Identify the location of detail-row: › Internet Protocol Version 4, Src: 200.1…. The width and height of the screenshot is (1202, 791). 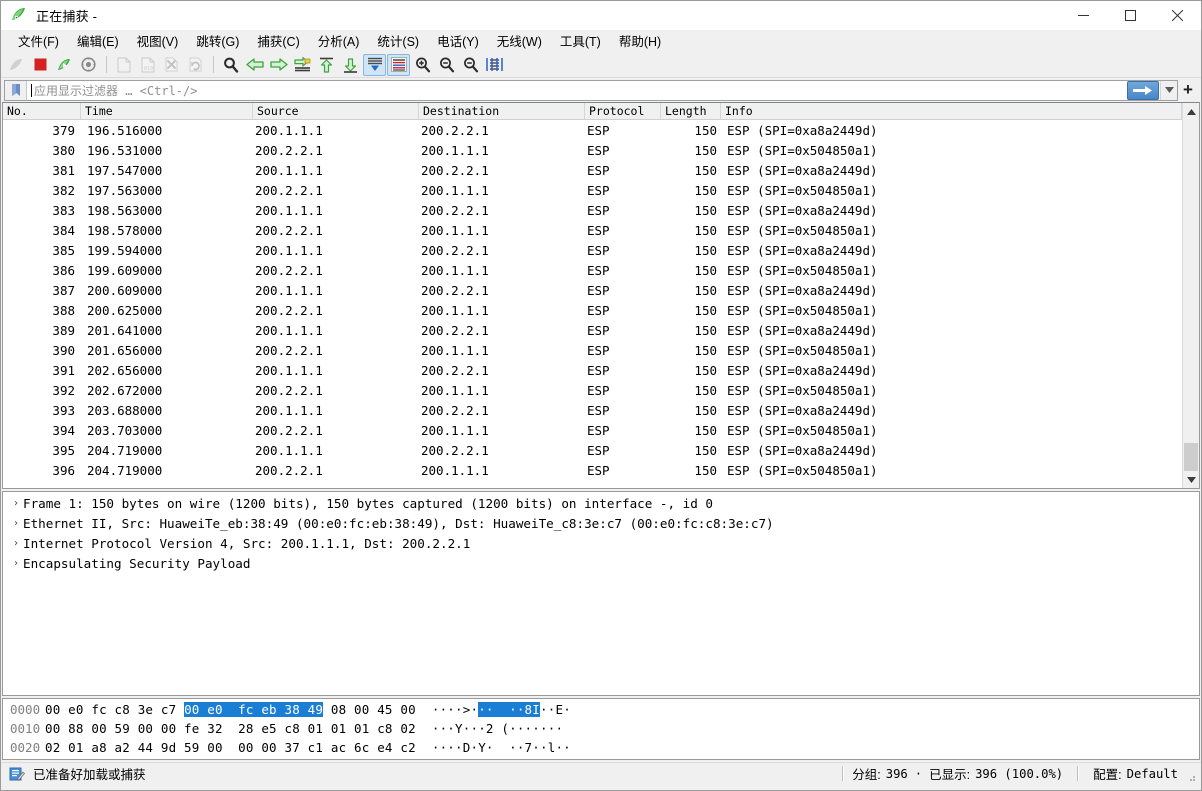
(601, 544).